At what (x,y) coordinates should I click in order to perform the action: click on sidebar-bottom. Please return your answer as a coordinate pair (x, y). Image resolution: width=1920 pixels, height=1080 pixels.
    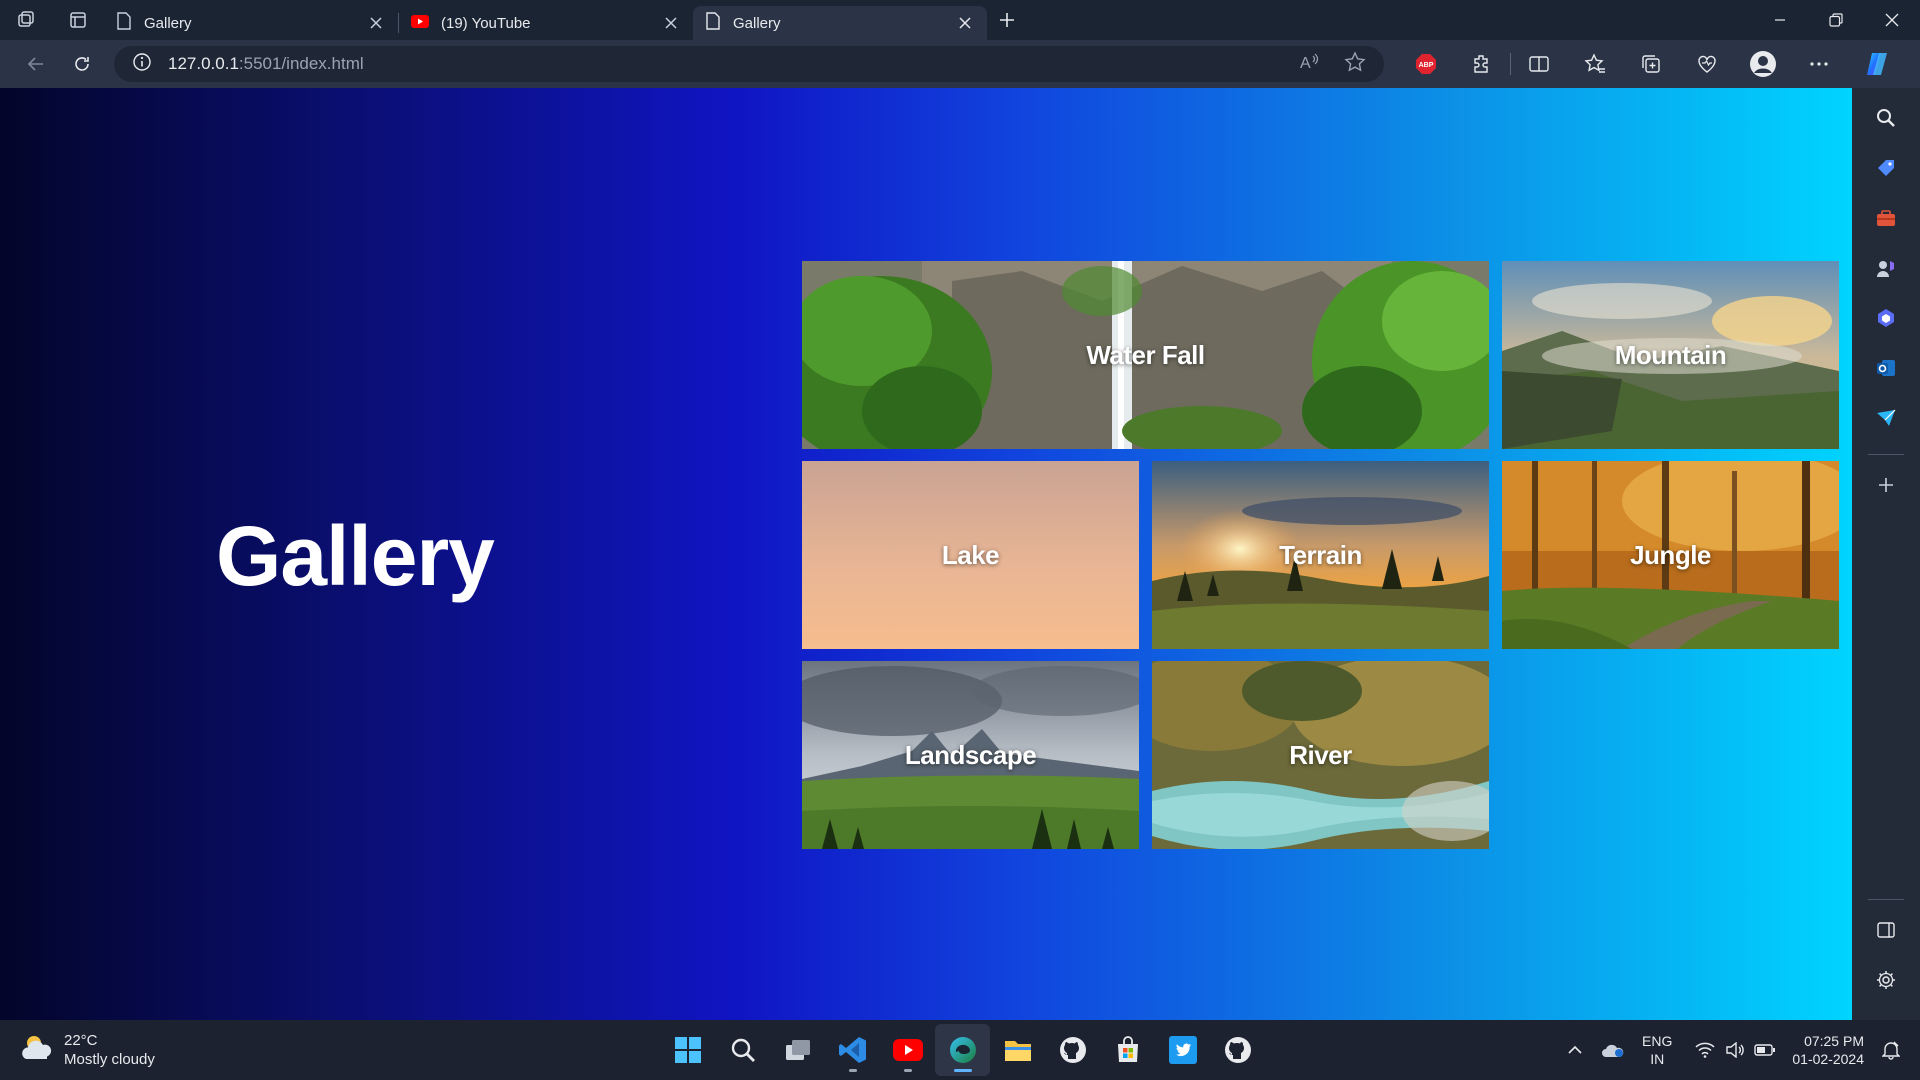
    Looking at the image, I should click on (1886, 949).